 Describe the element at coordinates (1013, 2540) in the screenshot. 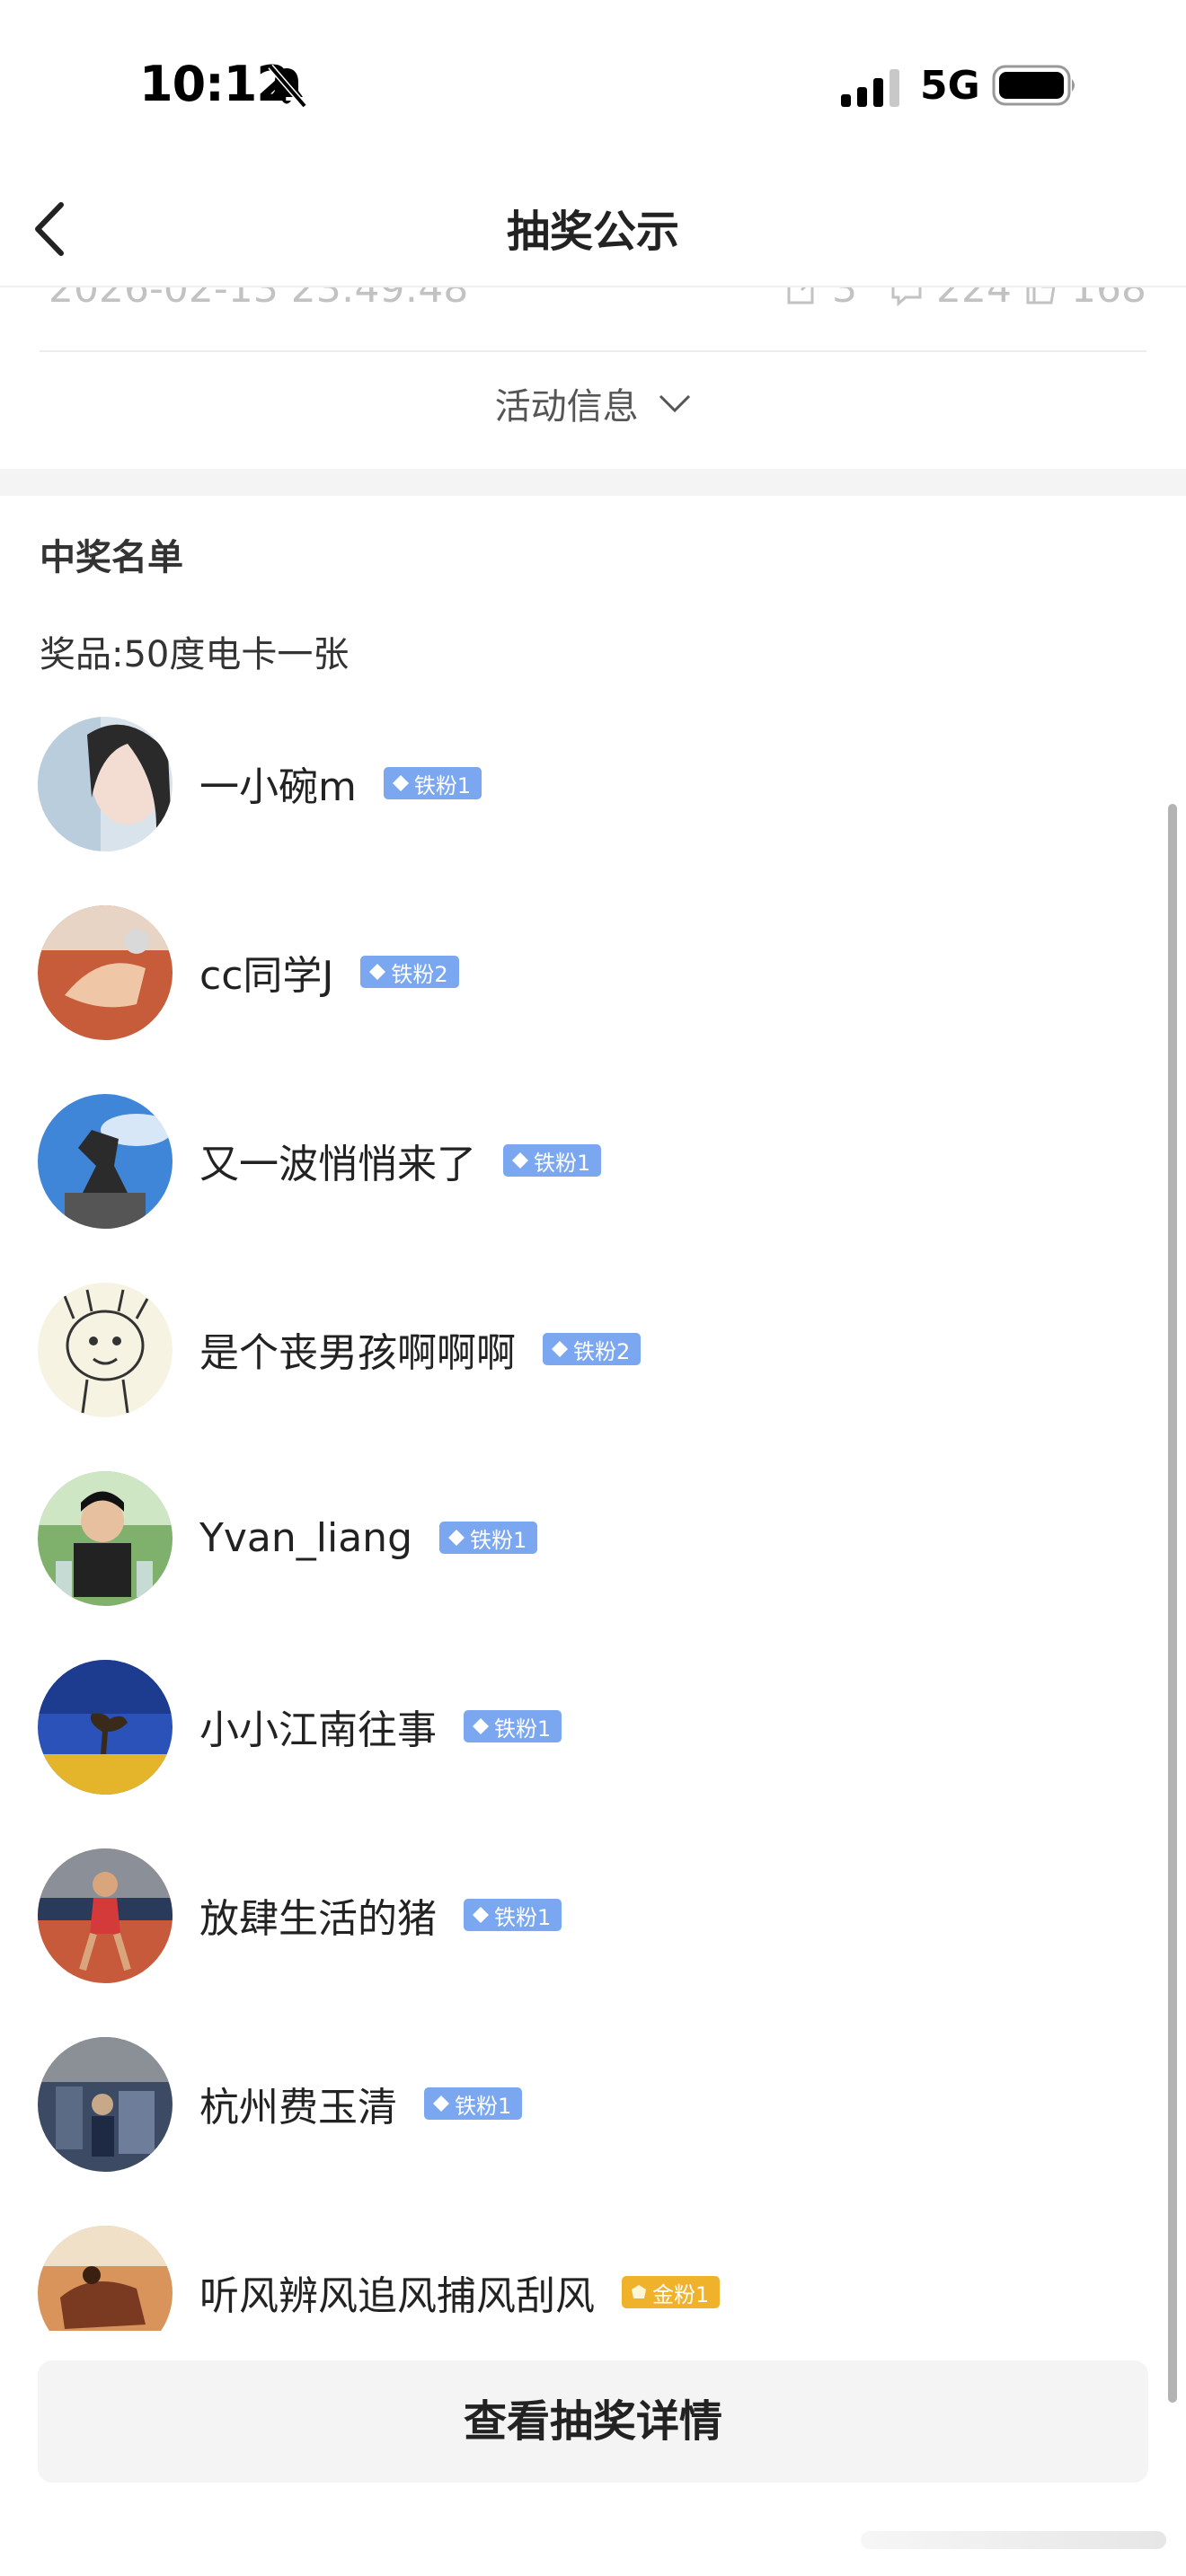

I see `home-indicator` at that location.